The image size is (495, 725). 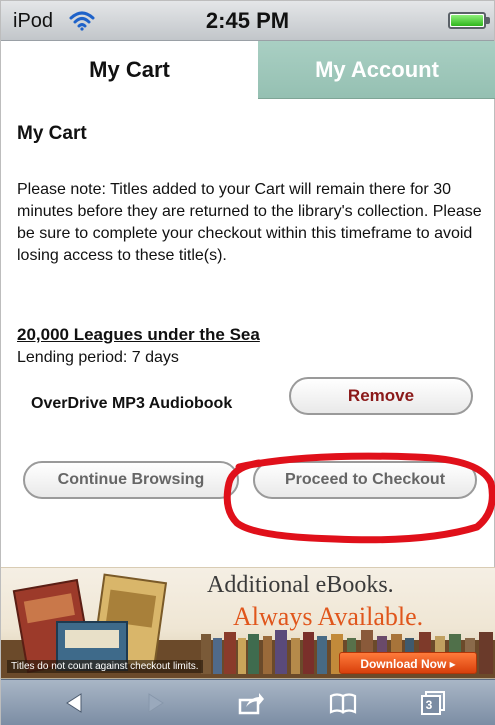 I want to click on lending-period: Lending period: 7 days, so click(x=98, y=357).